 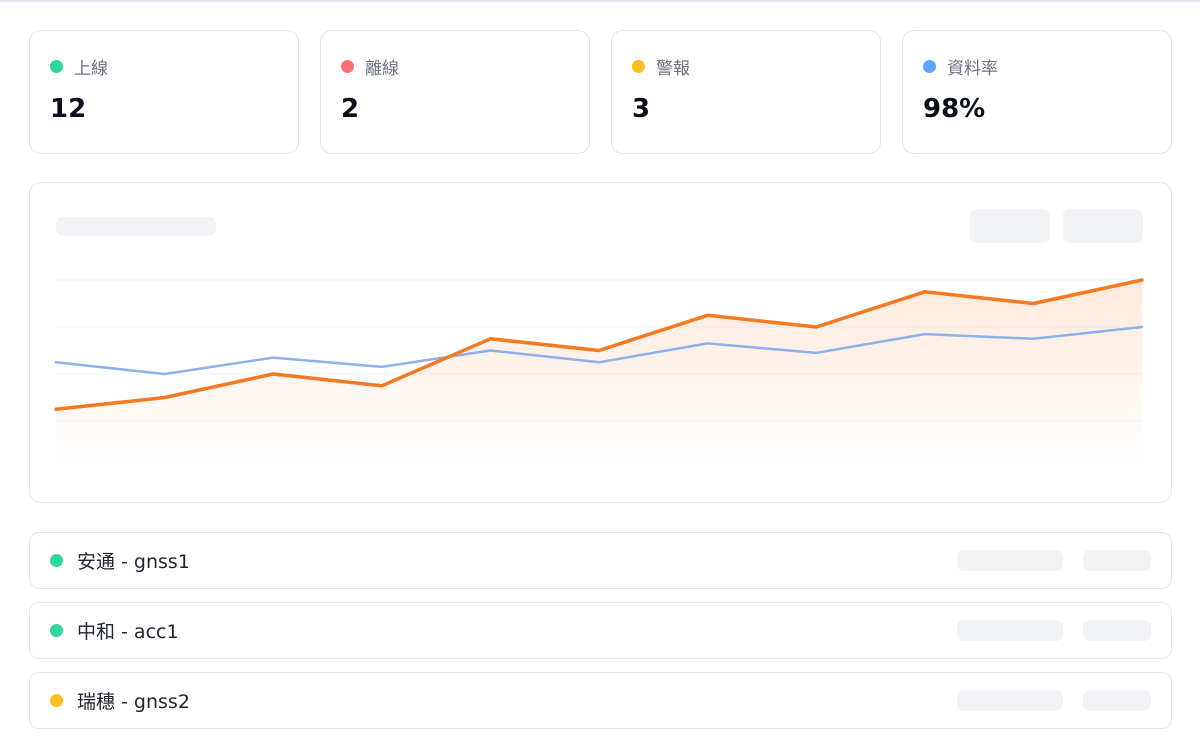 What do you see at coordinates (68, 109) in the screenshot?
I see `stat-value: 12` at bounding box center [68, 109].